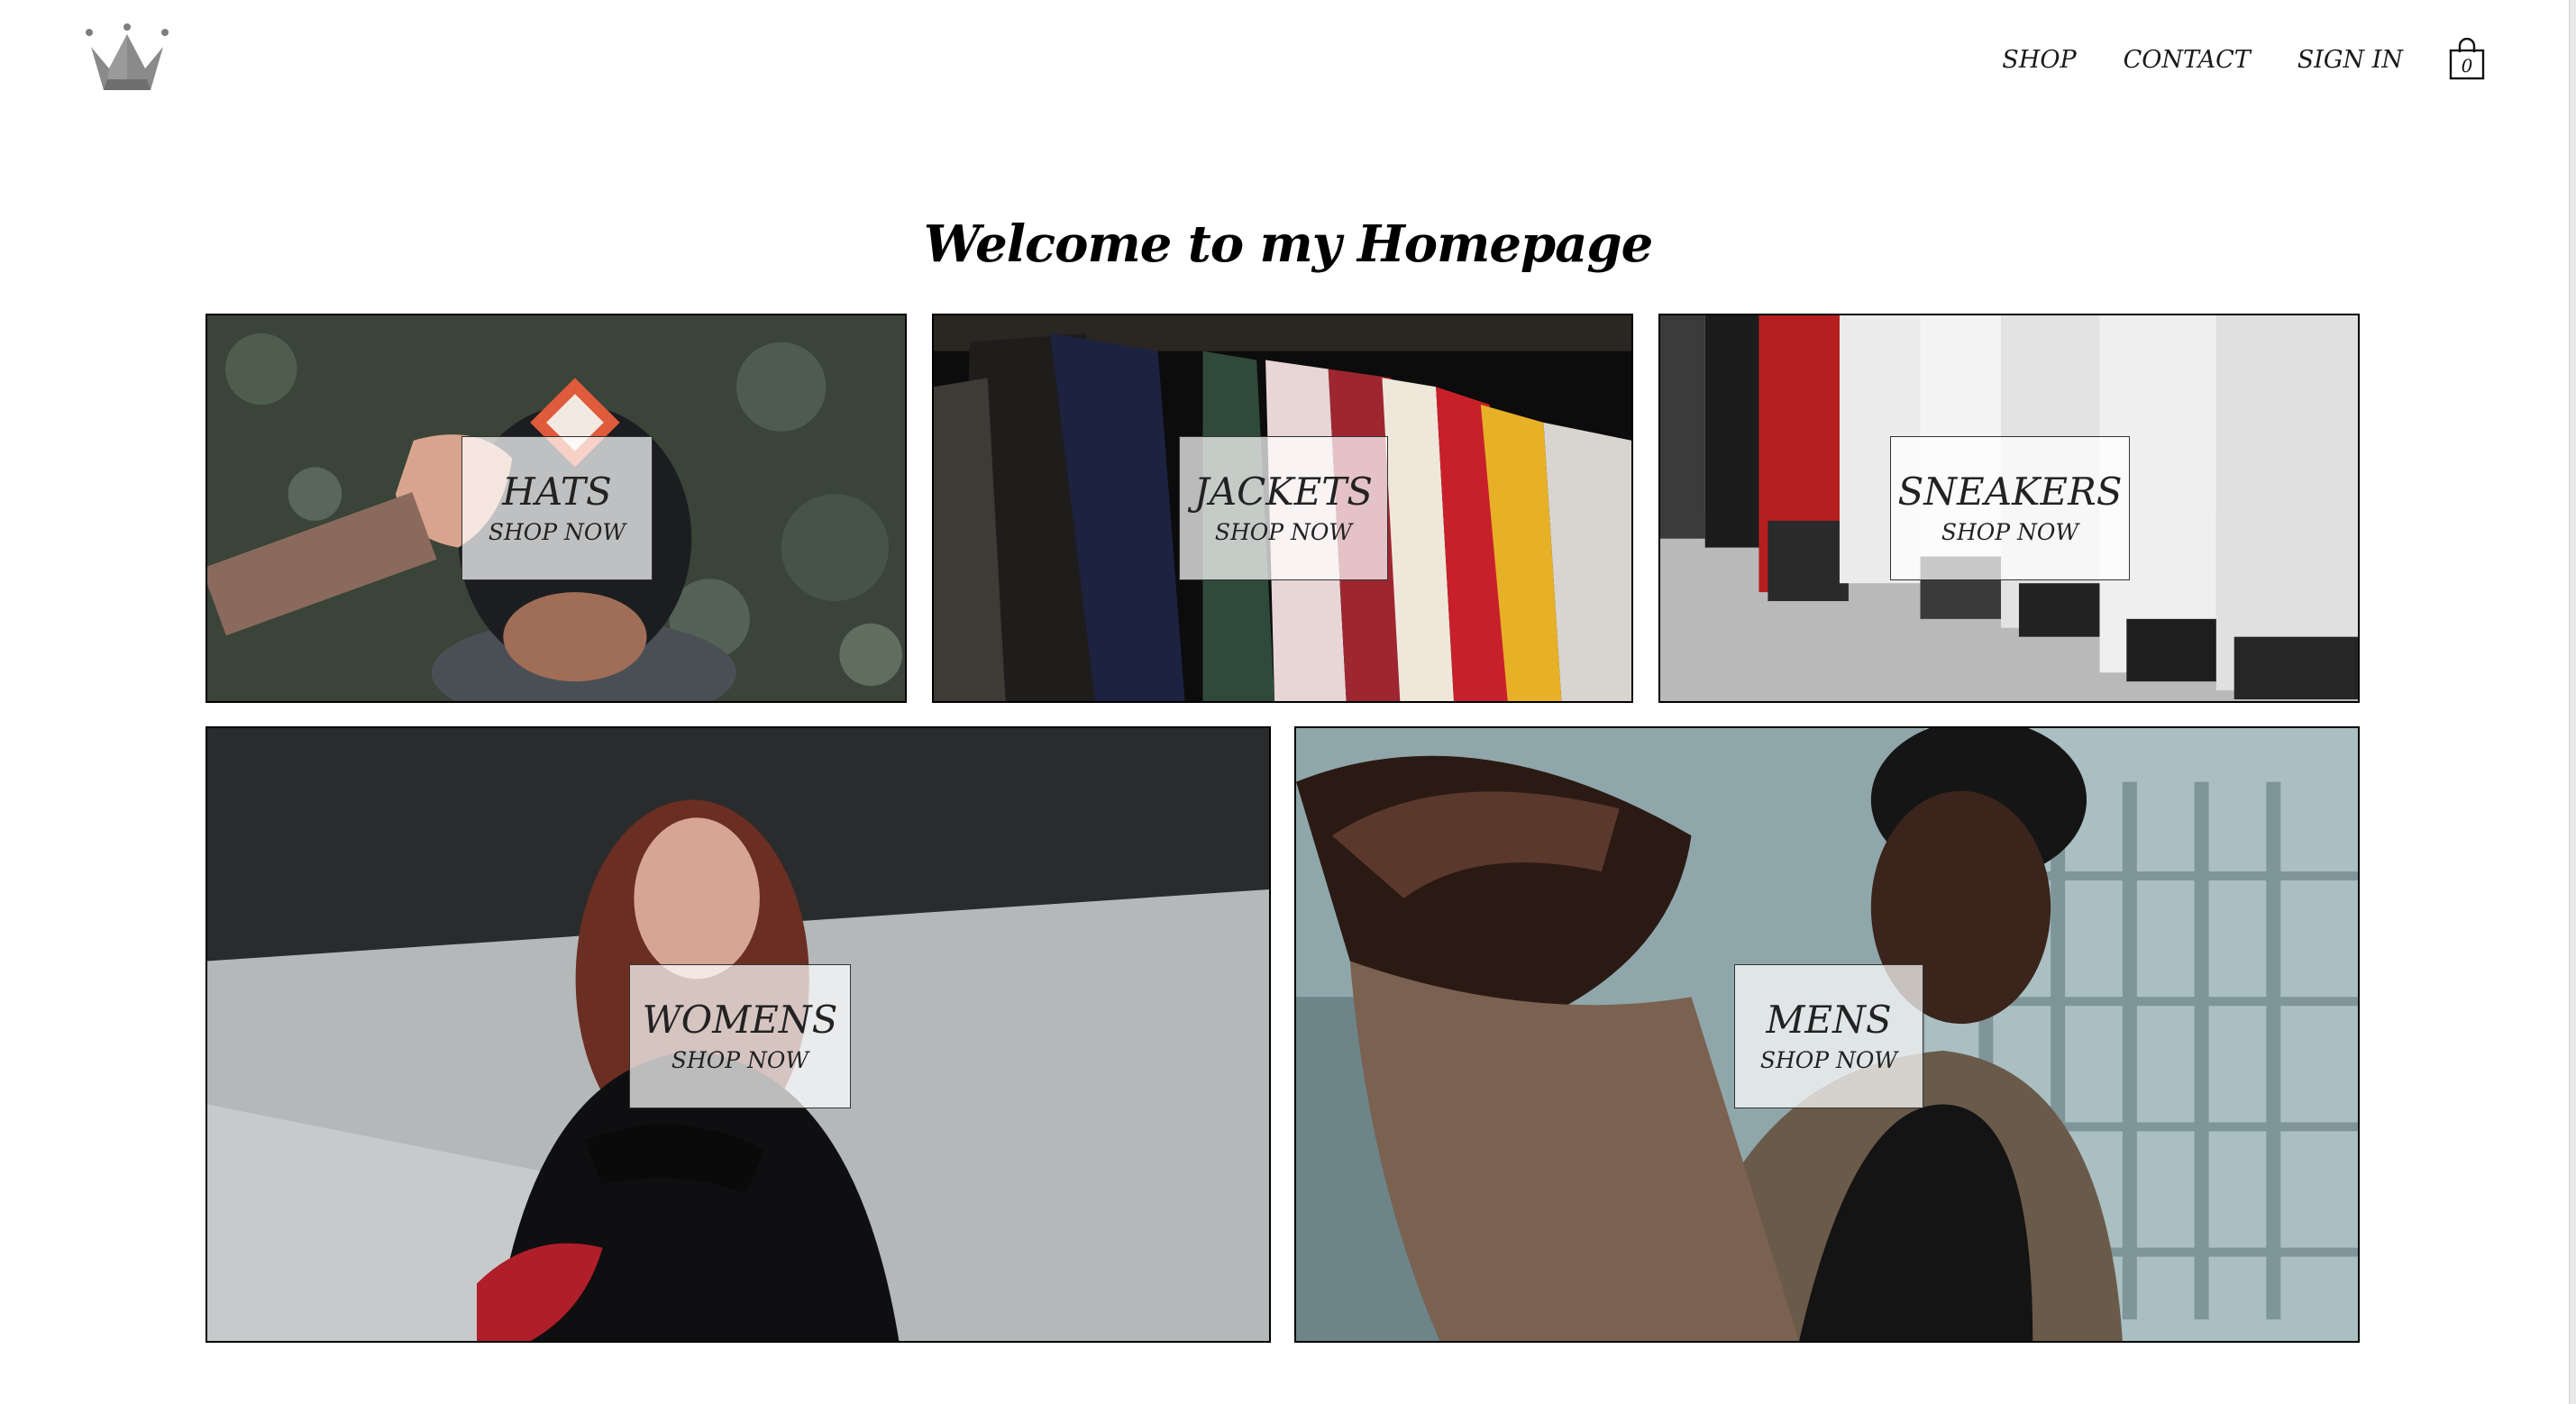 The height and width of the screenshot is (1404, 2576). What do you see at coordinates (2572, 702) in the screenshot?
I see `scrollbar` at bounding box center [2572, 702].